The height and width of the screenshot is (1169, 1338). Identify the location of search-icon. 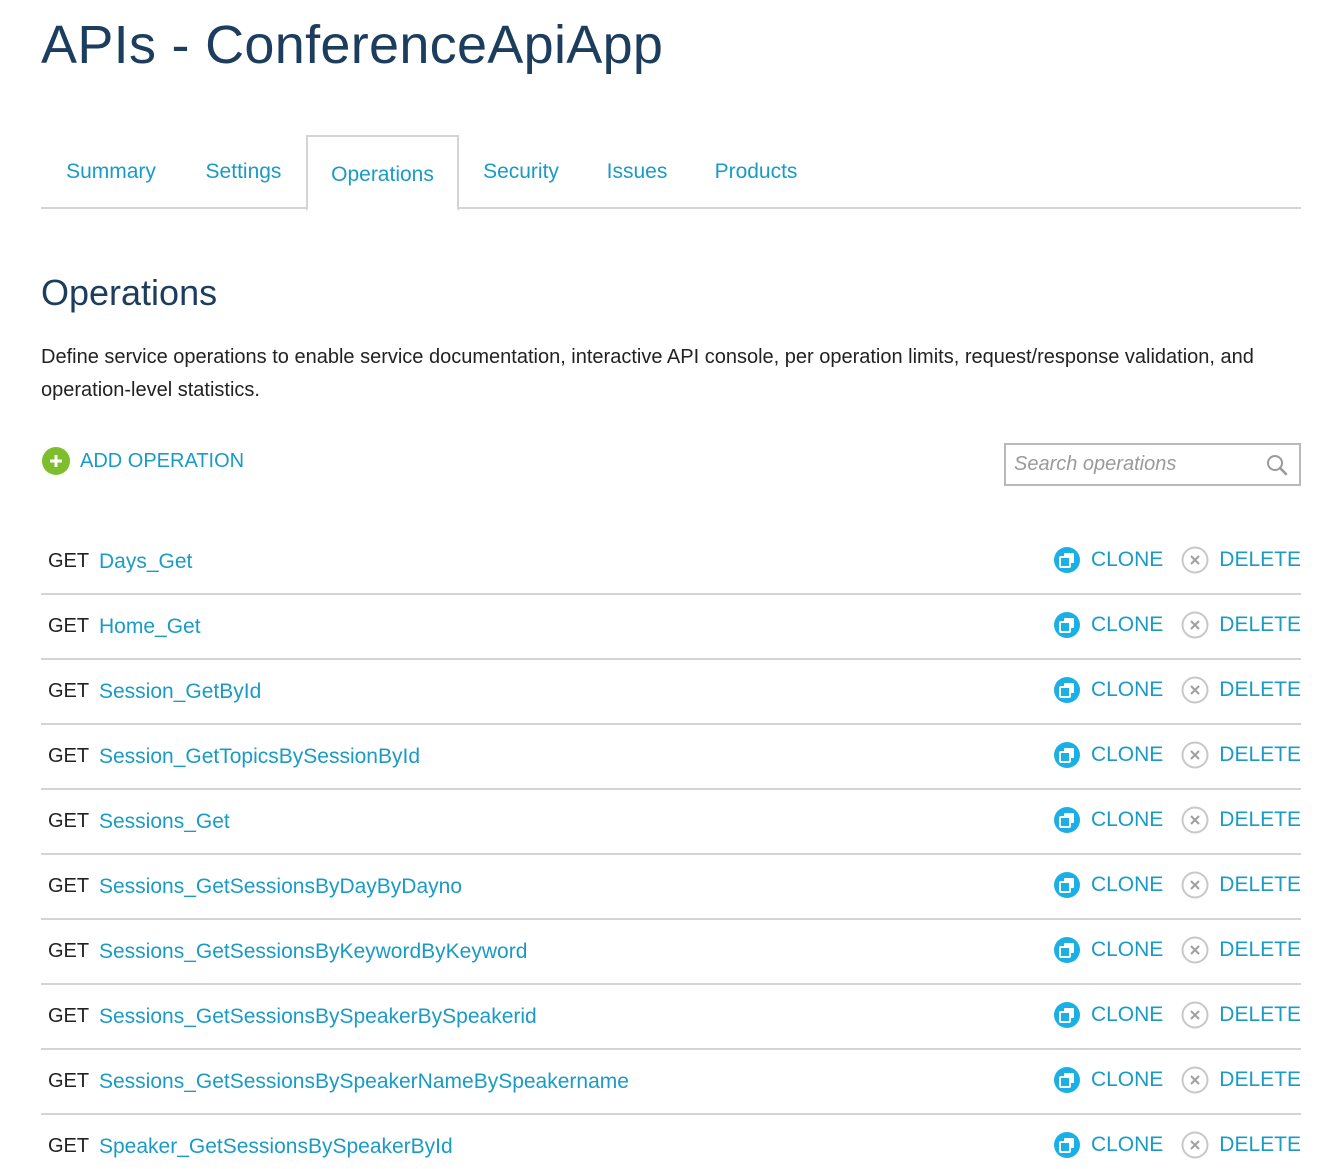
(1277, 465).